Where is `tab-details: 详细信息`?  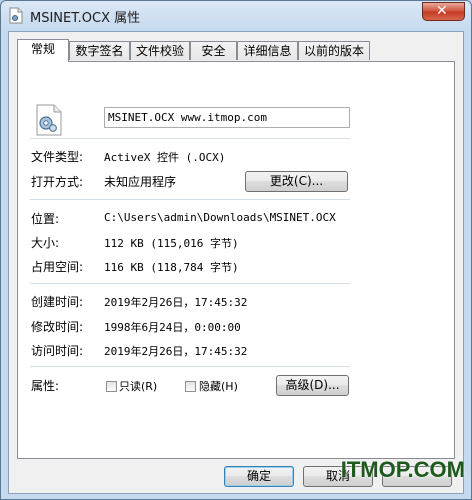 tab-details: 详细信息 is located at coordinates (267, 50).